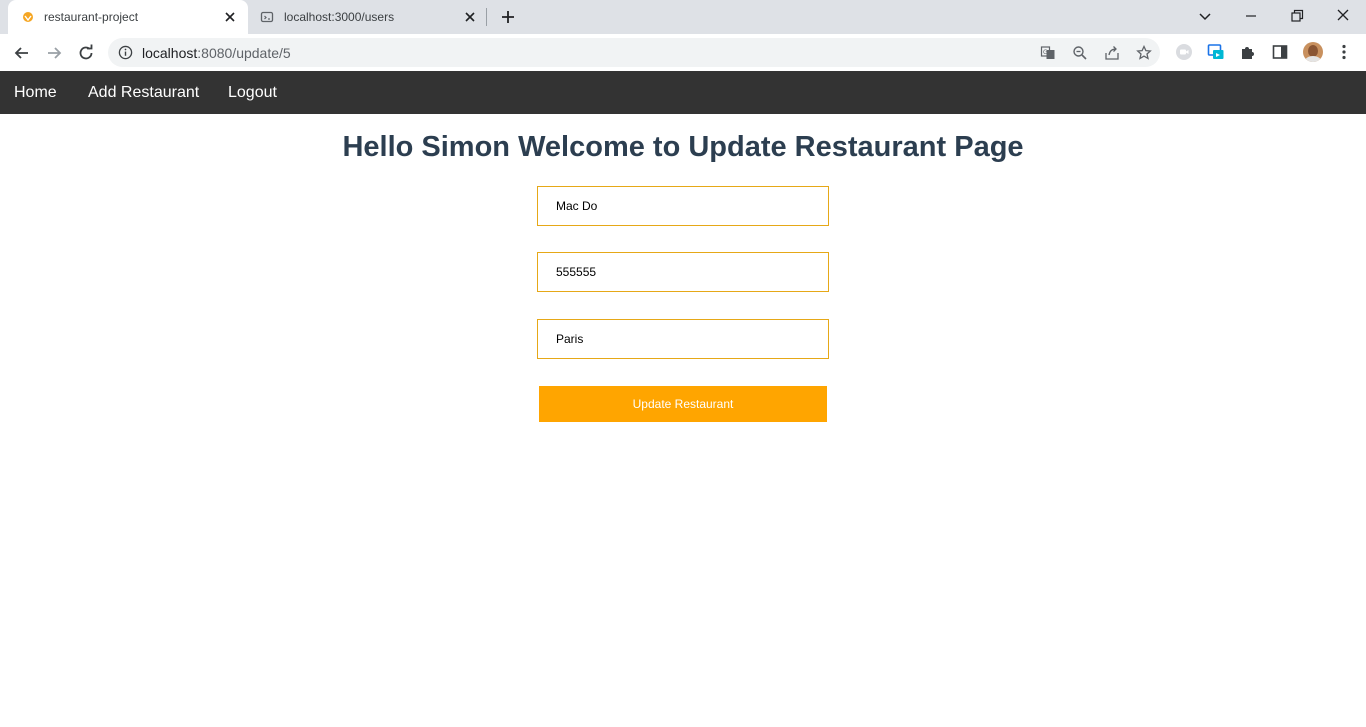  I want to click on reload-icon, so click(86, 53).